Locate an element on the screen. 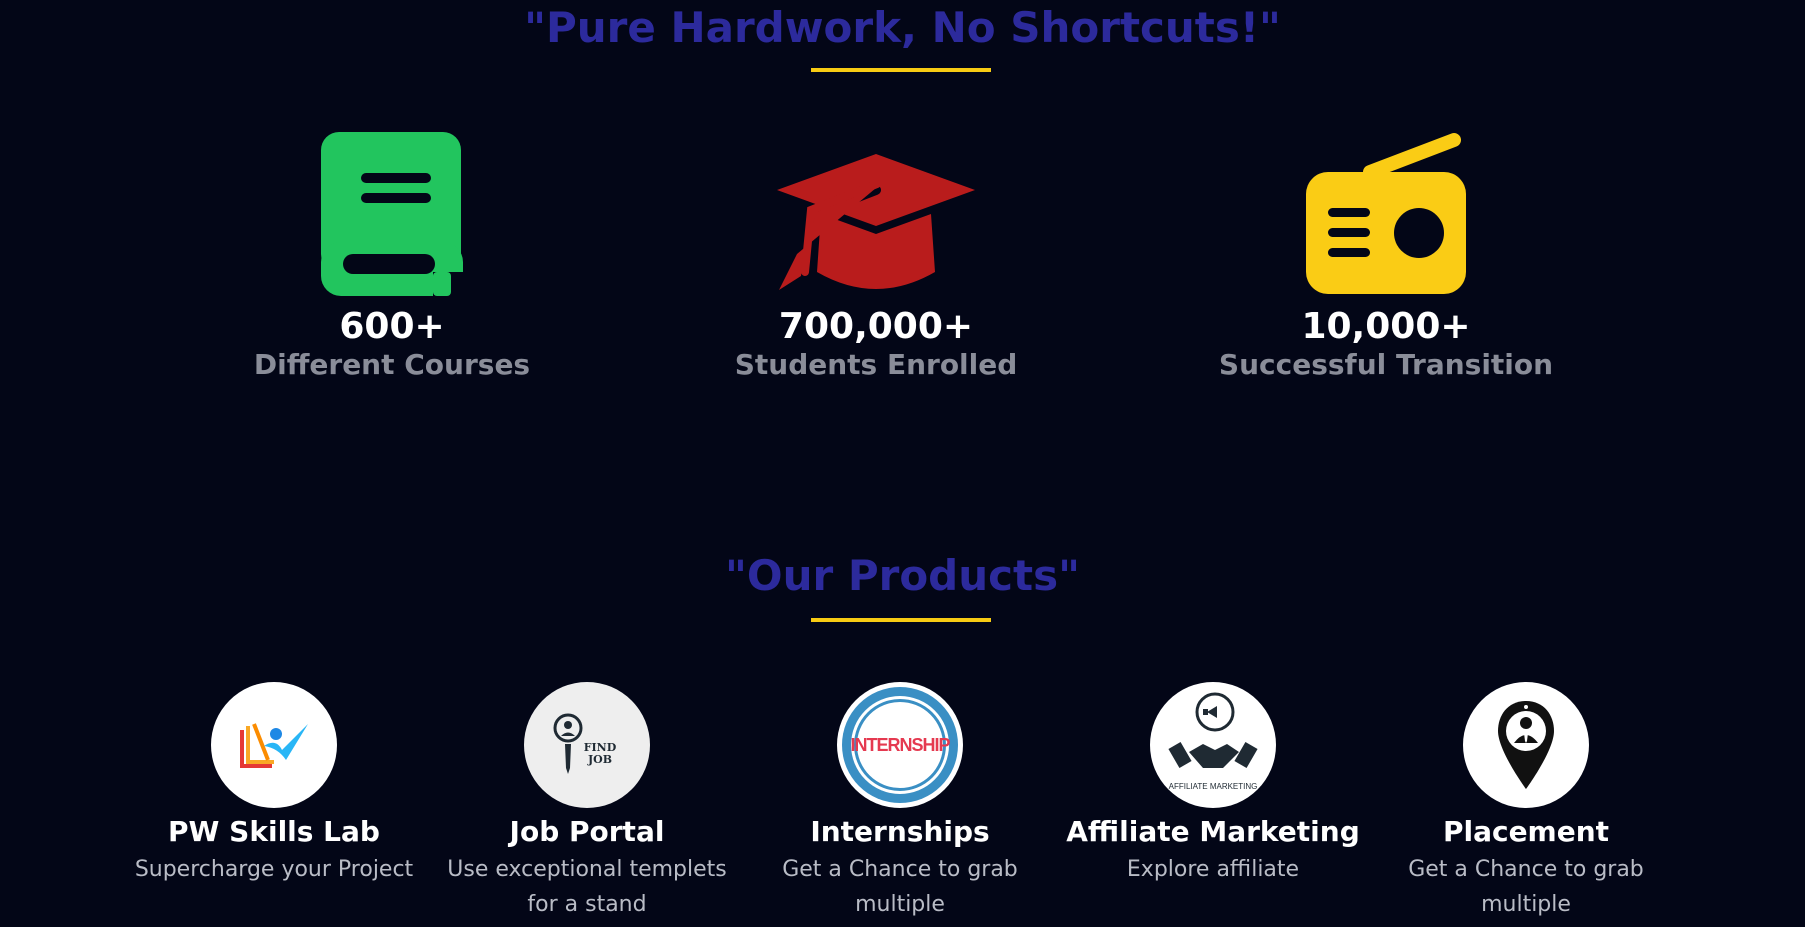  find-job-logo-icon: FIND JOB is located at coordinates (587, 745).